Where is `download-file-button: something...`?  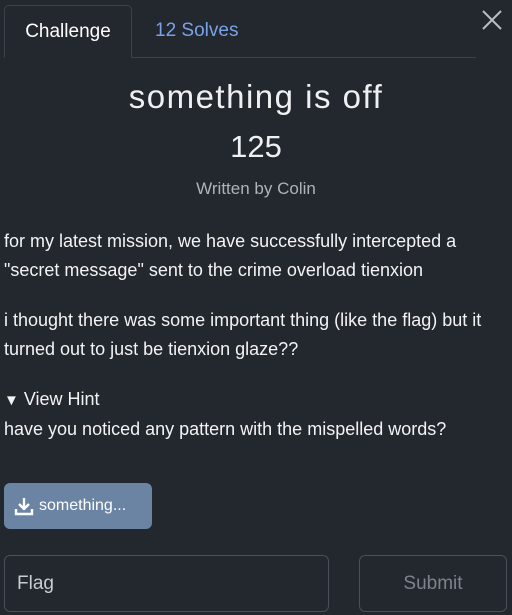 download-file-button: something... is located at coordinates (78, 506).